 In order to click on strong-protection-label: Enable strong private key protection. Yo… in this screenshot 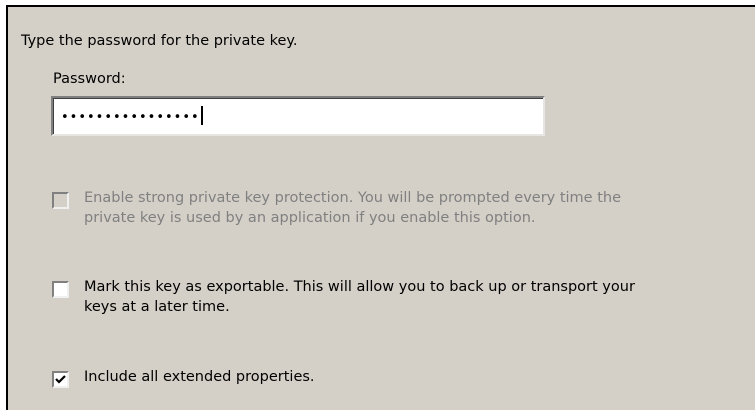, I will do `click(414, 208)`.